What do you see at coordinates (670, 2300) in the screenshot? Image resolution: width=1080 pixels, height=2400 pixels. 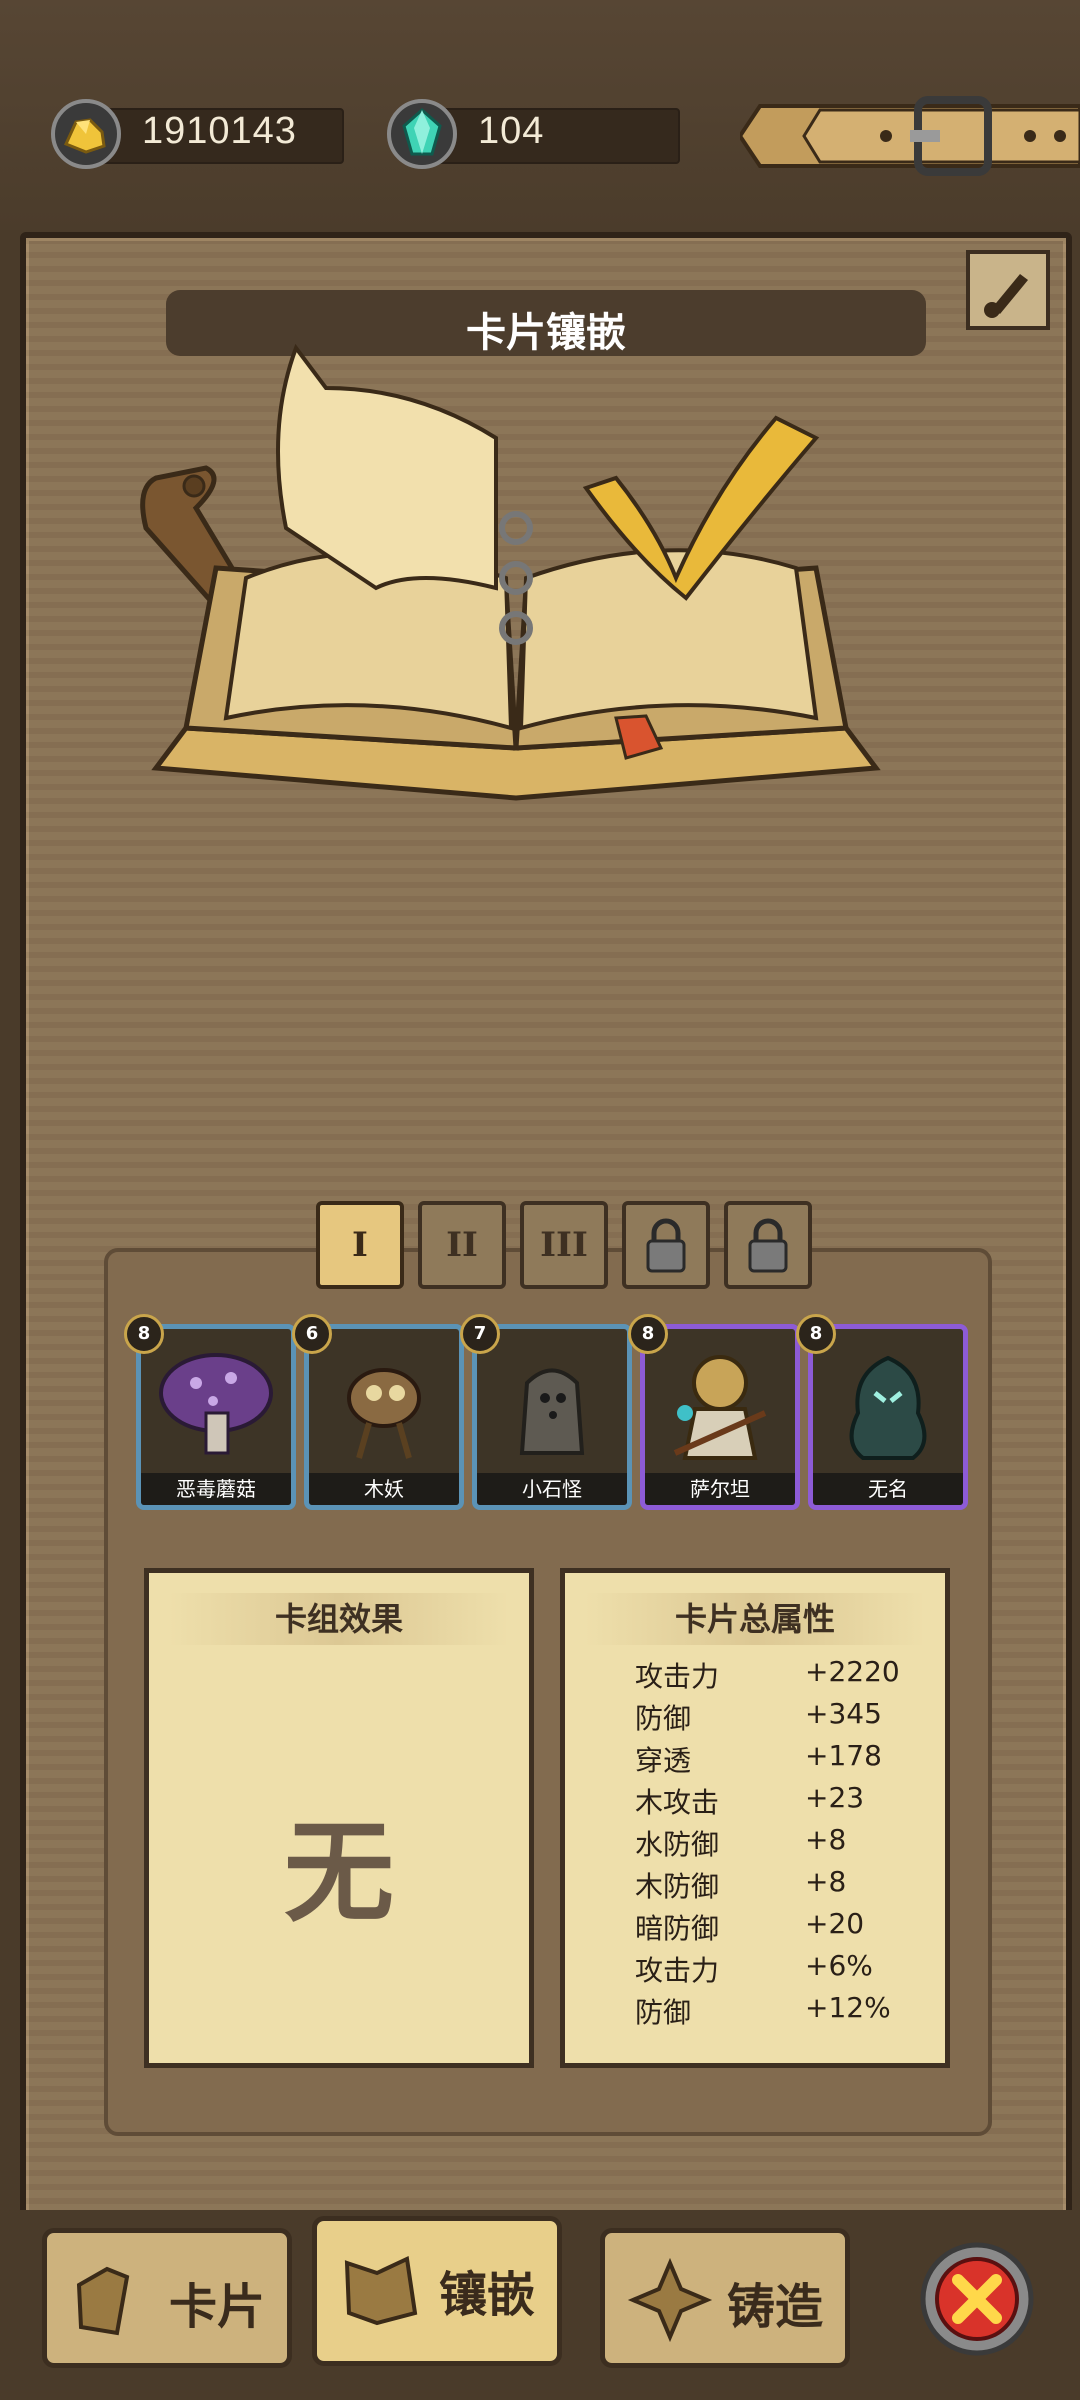 I see `forge-icon` at bounding box center [670, 2300].